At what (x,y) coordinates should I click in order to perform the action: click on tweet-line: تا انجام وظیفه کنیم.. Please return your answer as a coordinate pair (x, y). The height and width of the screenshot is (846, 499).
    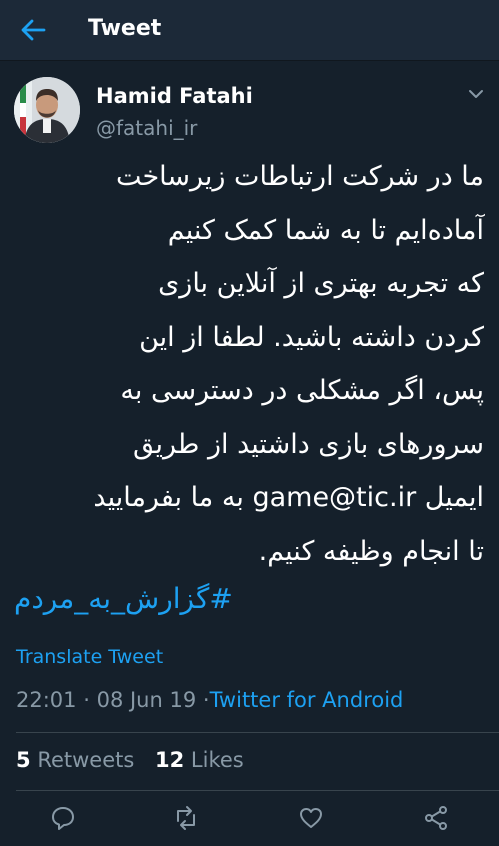
    Looking at the image, I should click on (371, 551).